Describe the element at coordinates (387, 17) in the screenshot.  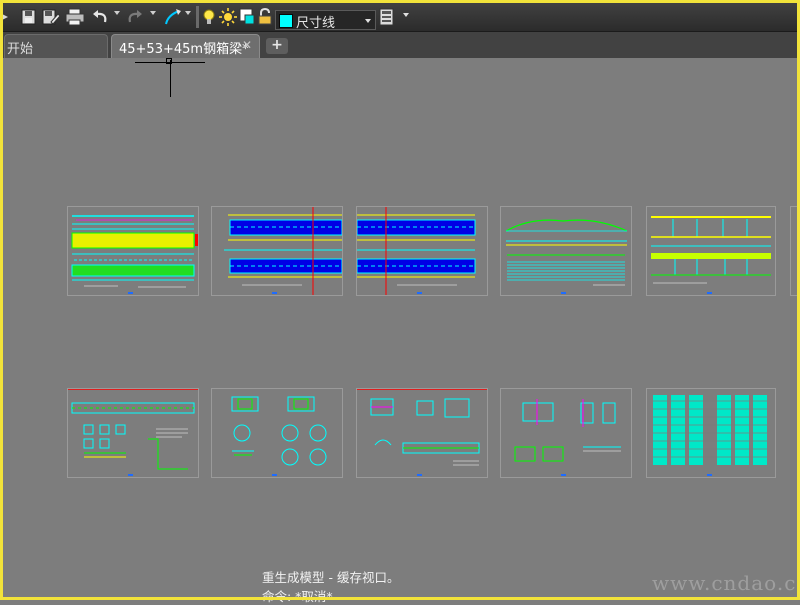
I see `layer-properties-icon` at that location.